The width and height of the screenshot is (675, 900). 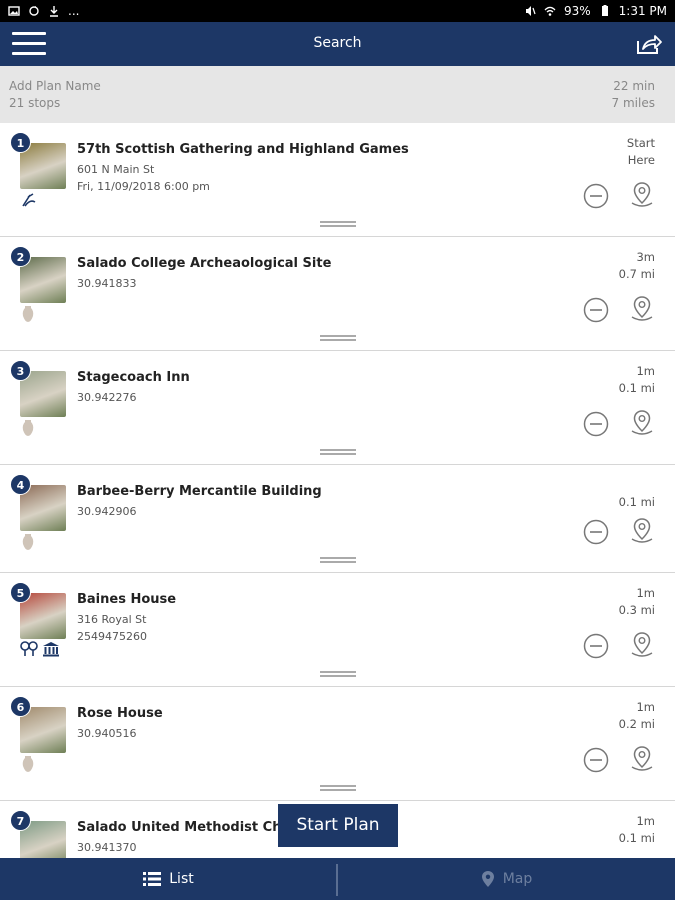 I want to click on gallery-notification-icon, so click(x=14, y=11).